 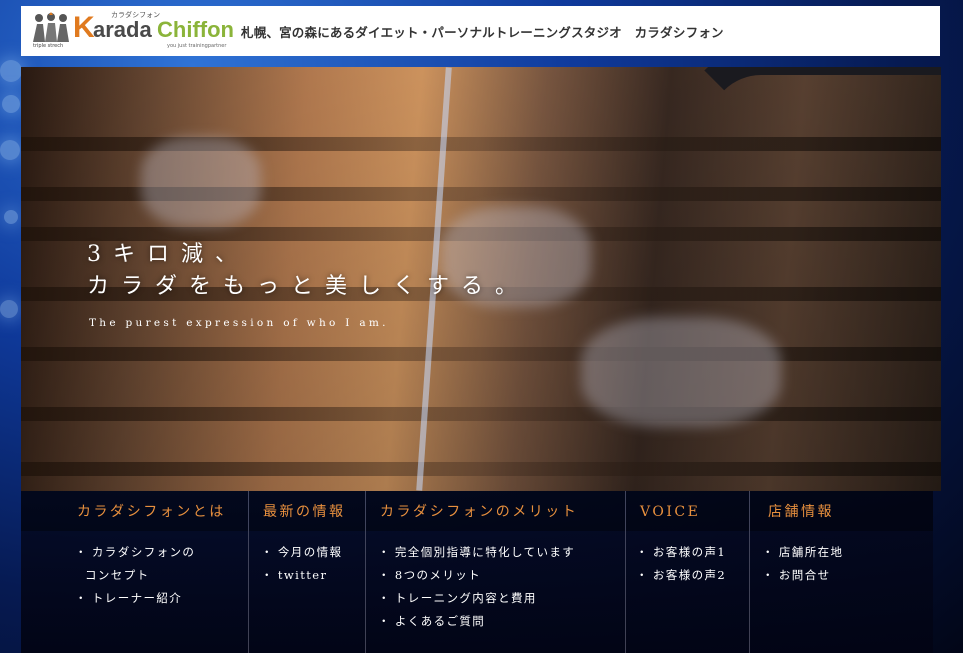 I want to click on nav-link-concept: ・カラダシフォンのコンセプト, so click(x=161, y=564).